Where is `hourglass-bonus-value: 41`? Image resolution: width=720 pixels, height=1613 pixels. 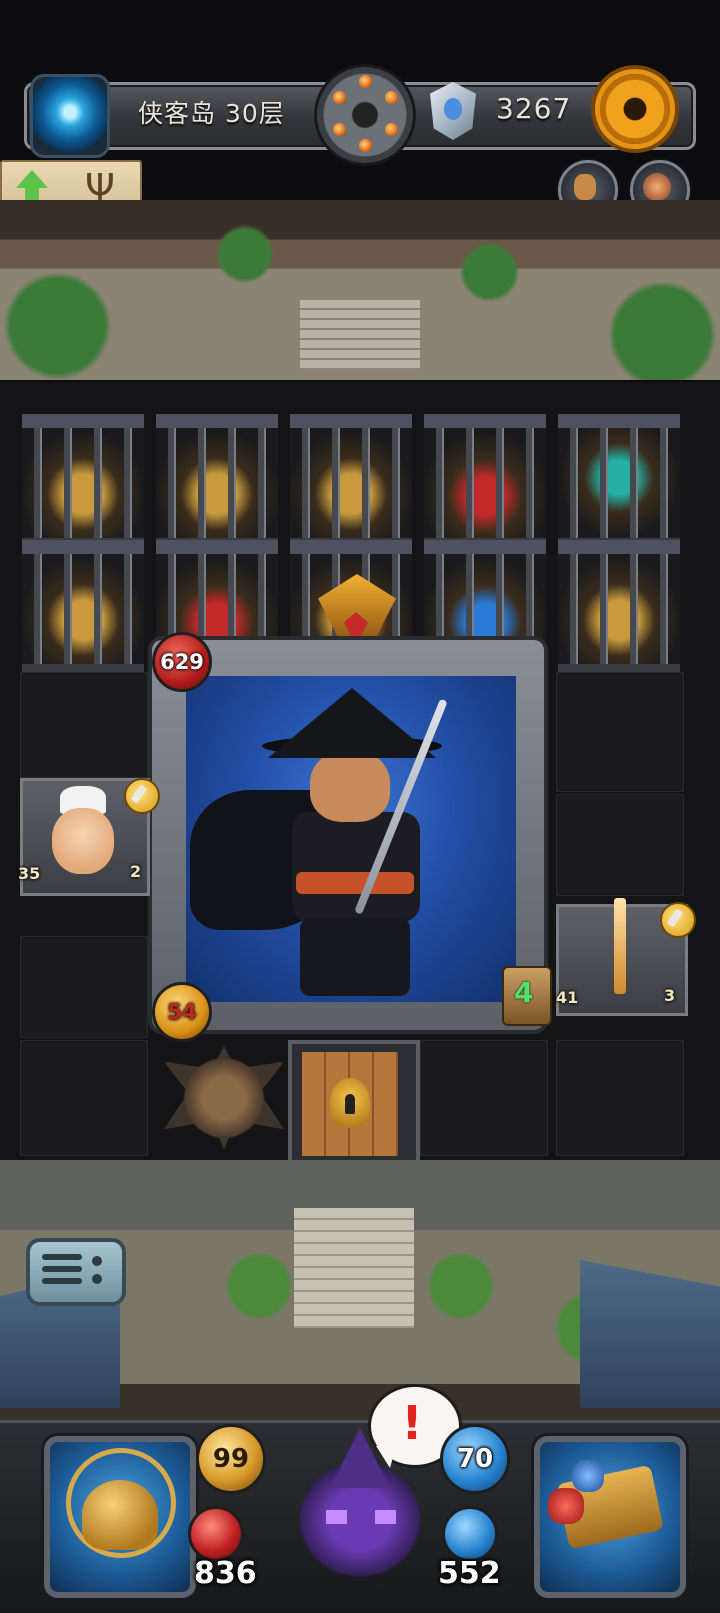
hourglass-bonus-value: 41 is located at coordinates (567, 997).